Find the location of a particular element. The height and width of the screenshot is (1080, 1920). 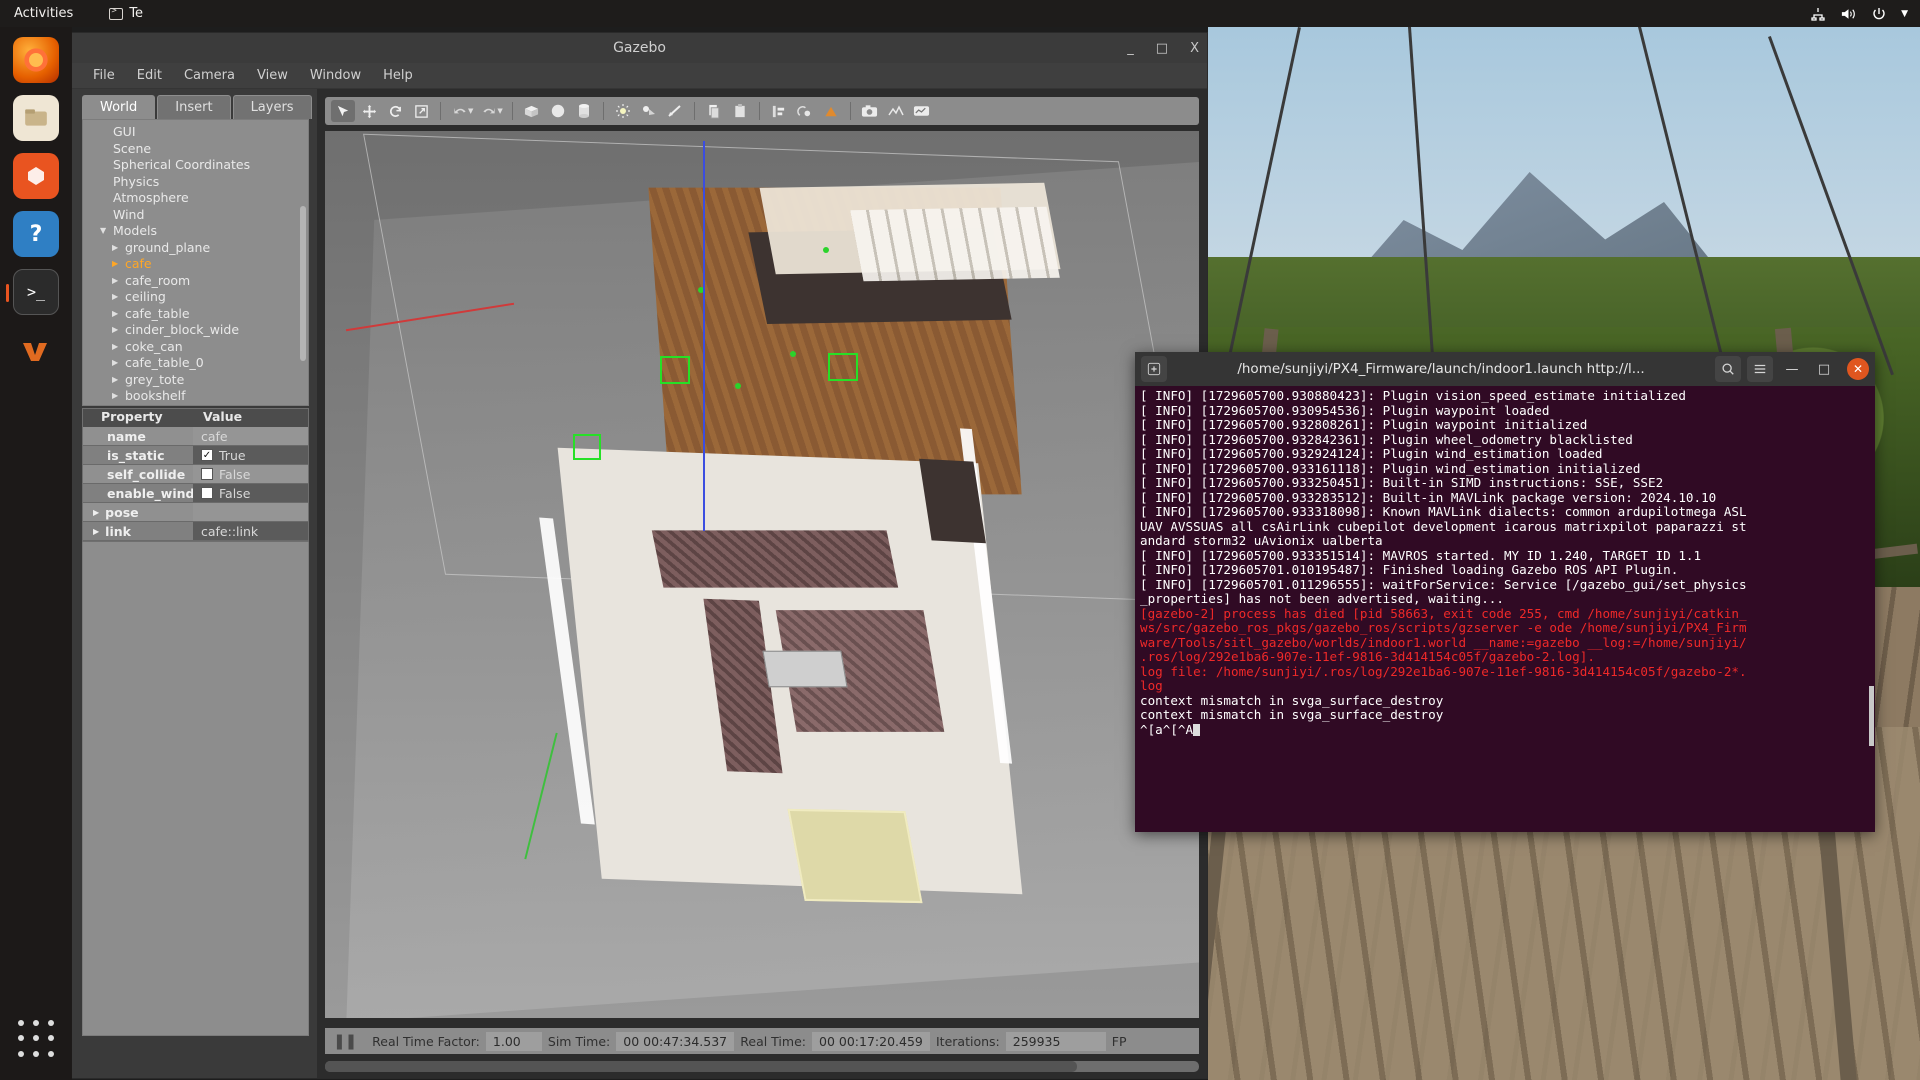

property-key: ▶ pose is located at coordinates (138, 512).